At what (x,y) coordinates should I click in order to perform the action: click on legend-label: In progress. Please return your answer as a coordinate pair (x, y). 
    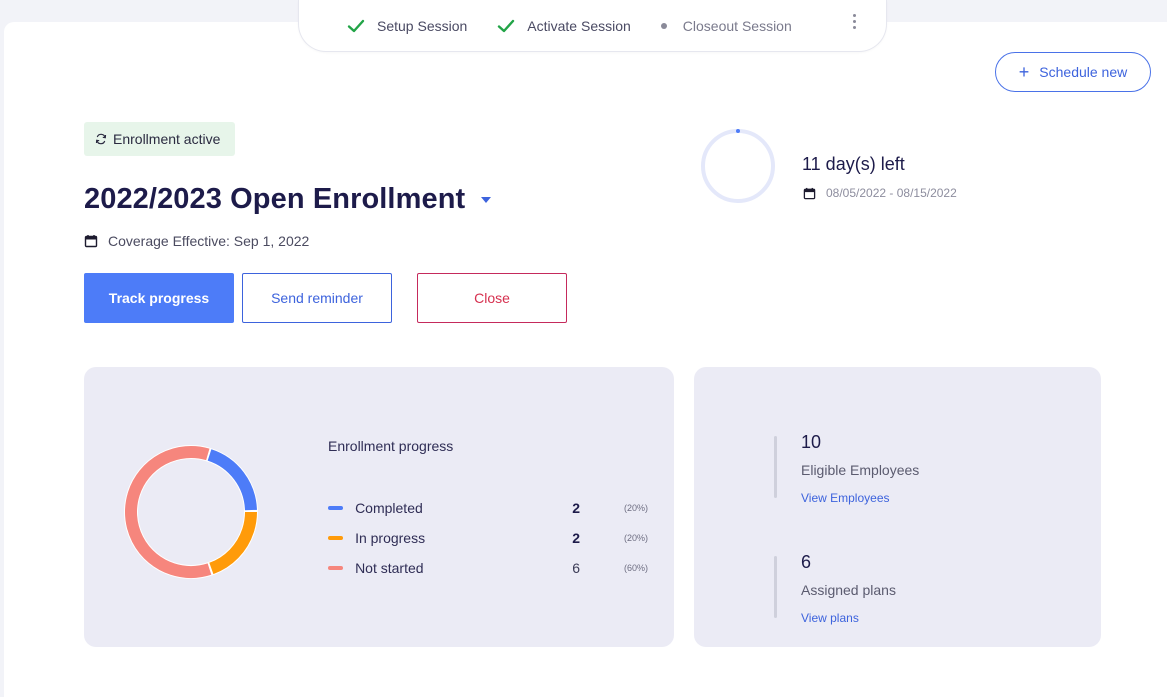
    Looking at the image, I should click on (390, 538).